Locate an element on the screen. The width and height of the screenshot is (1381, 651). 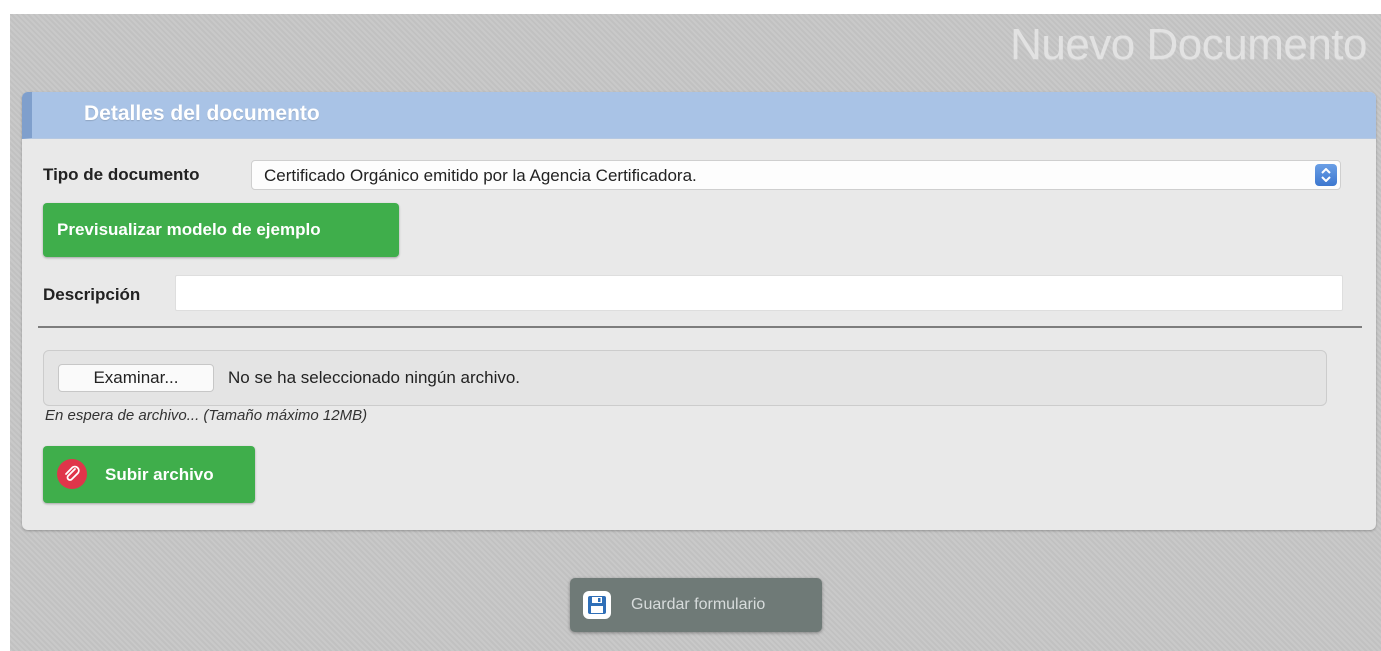
page-title: Nuevo Documento is located at coordinates (1188, 44).